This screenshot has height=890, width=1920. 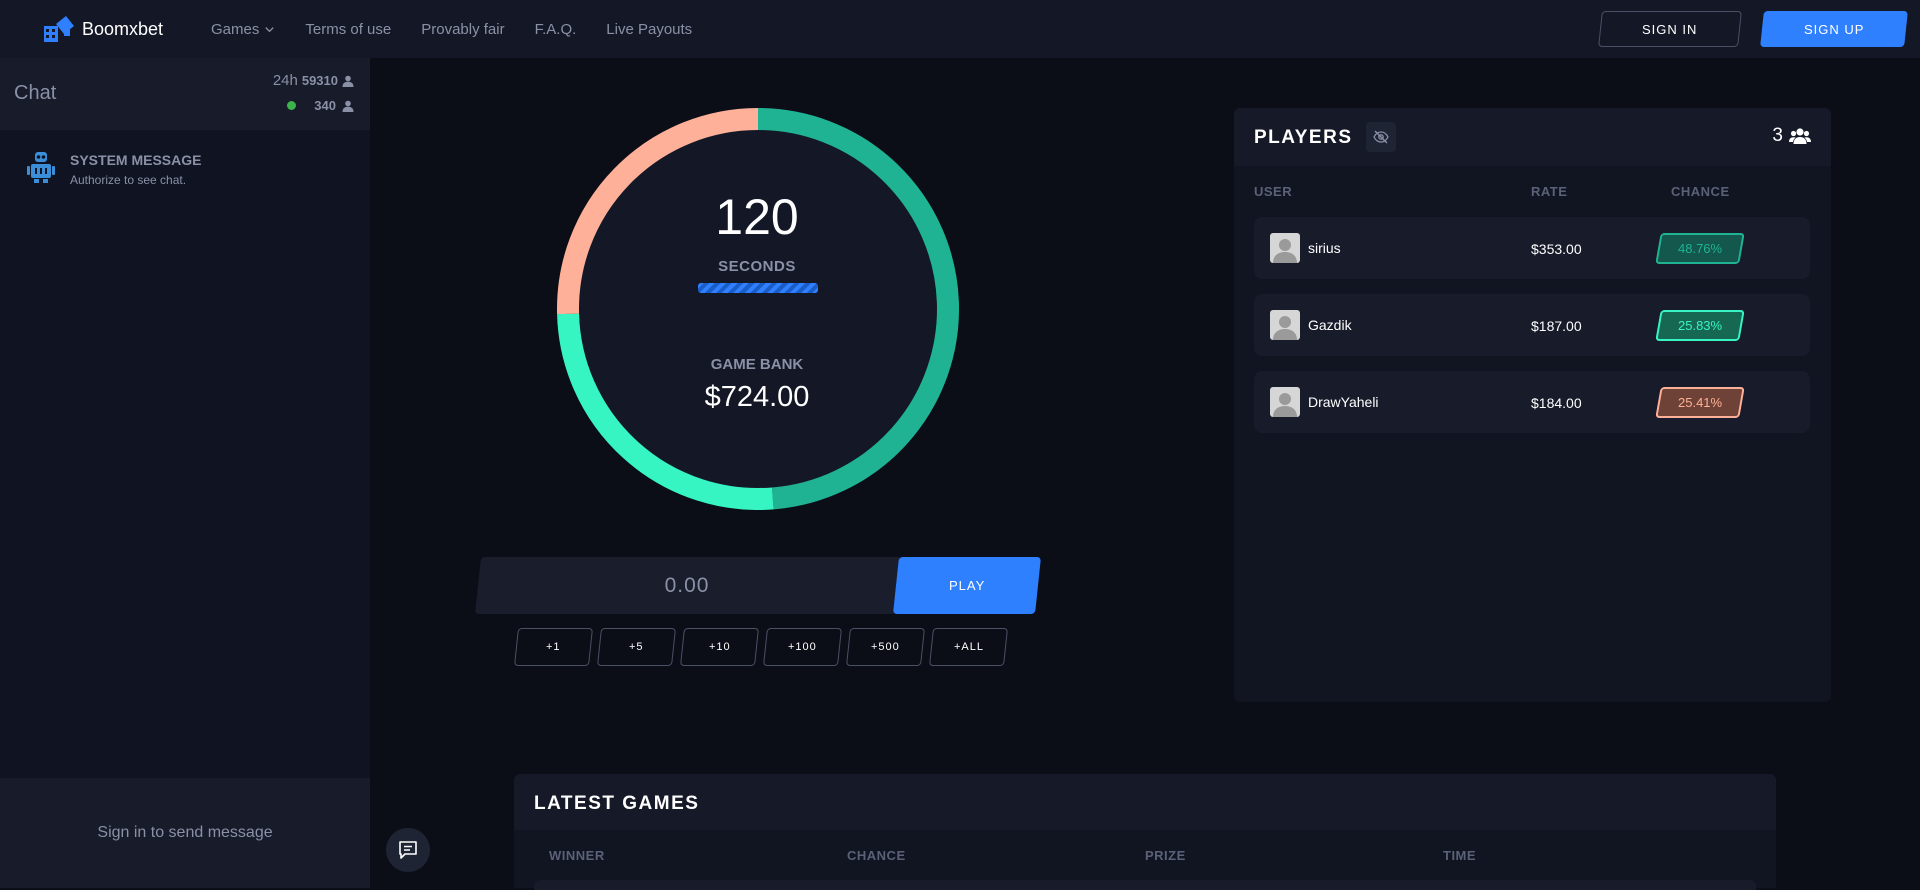 What do you see at coordinates (319, 80) in the screenshot?
I see `stat-users-24h: 59310` at bounding box center [319, 80].